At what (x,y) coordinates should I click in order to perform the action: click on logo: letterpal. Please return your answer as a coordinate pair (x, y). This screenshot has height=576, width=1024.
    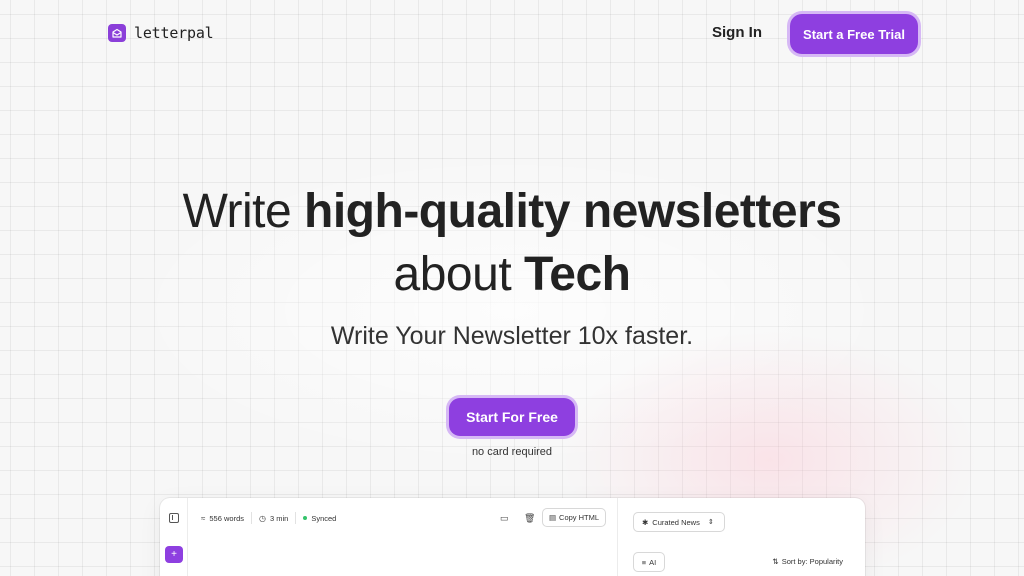
    Looking at the image, I should click on (161, 33).